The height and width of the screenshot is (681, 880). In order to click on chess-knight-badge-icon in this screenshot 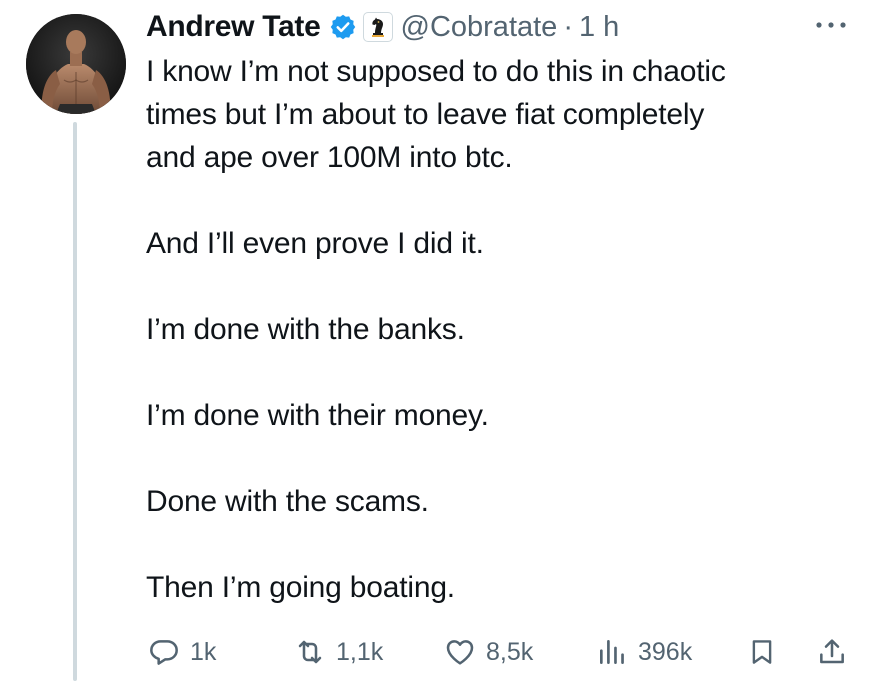, I will do `click(377, 27)`.